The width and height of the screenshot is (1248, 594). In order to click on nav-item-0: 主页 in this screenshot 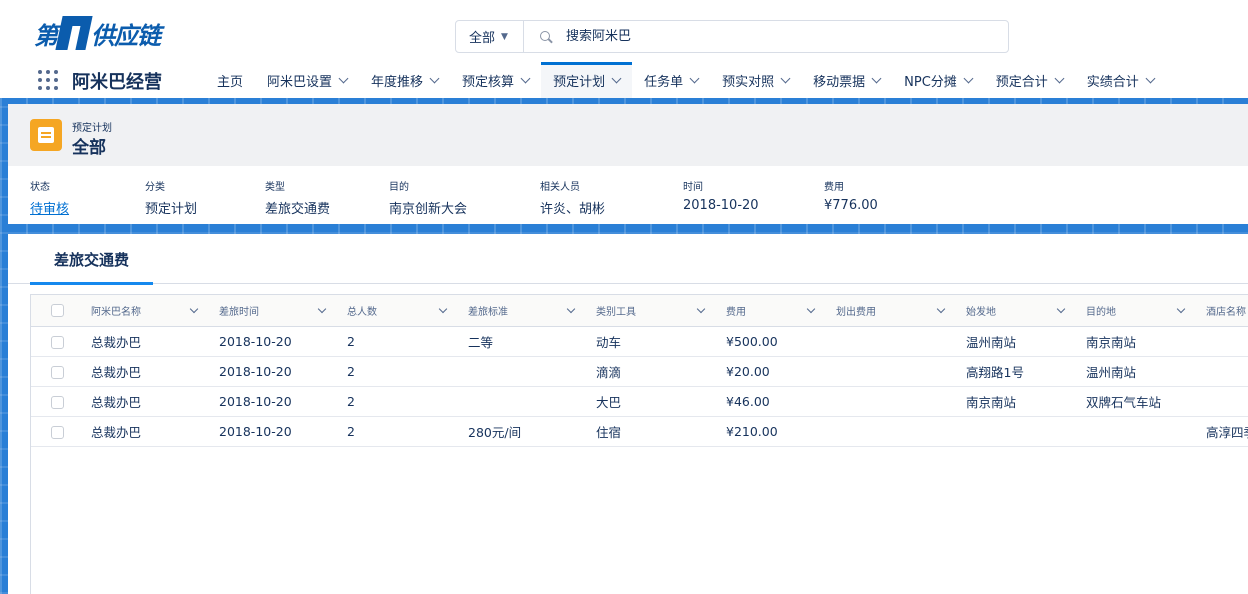, I will do `click(230, 80)`.